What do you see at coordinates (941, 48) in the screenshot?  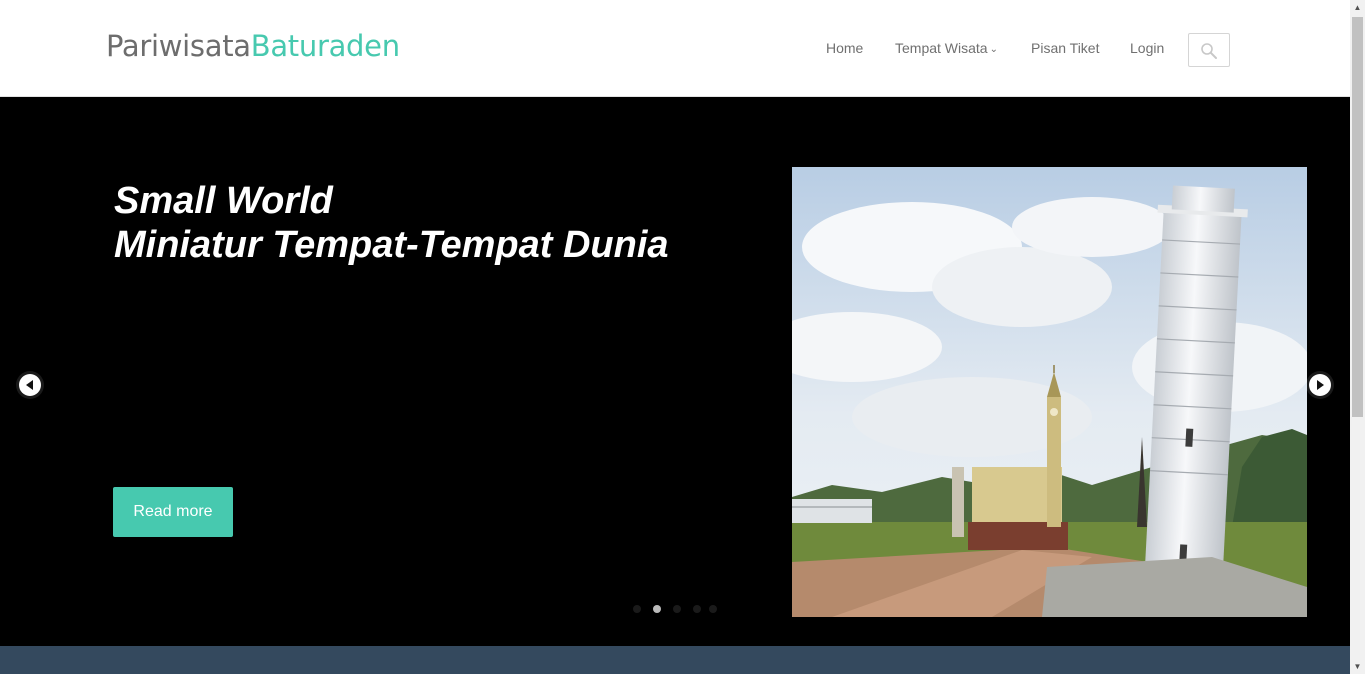 I see `nav-tempat-wisata-label: Tempat Wisata` at bounding box center [941, 48].